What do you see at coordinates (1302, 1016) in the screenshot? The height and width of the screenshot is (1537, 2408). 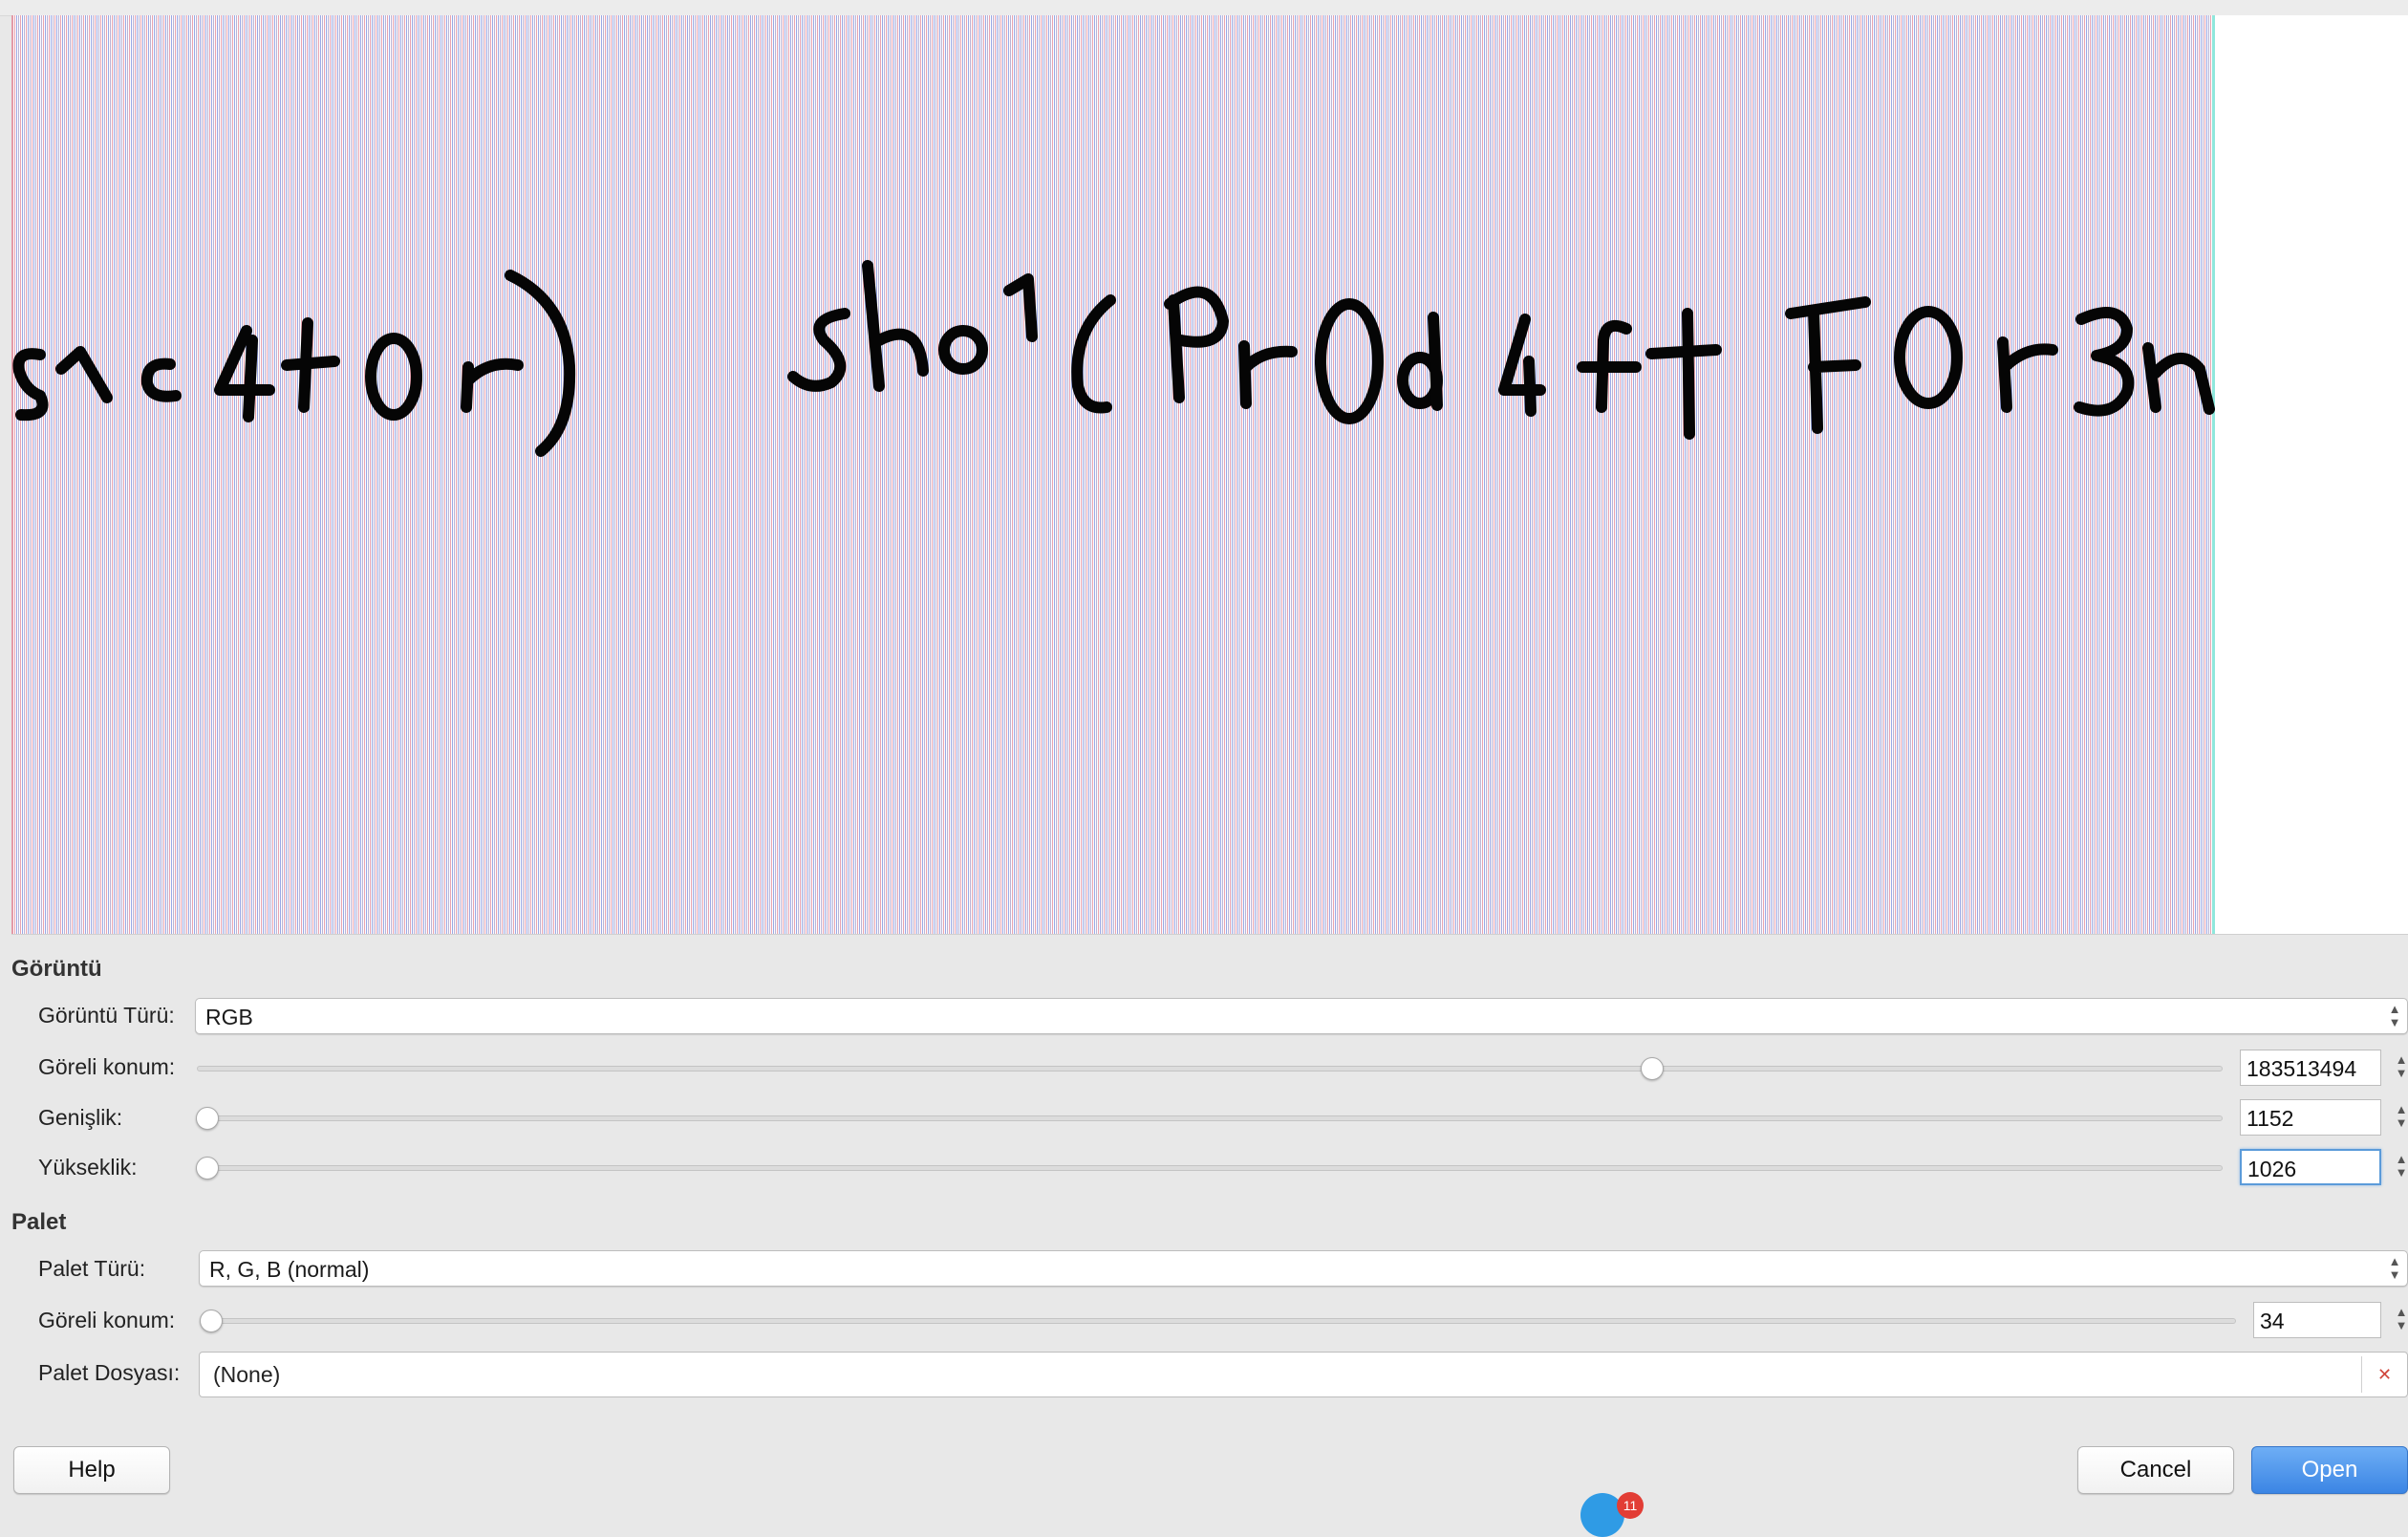 I see `image-type-select: RGB ▲ ▼` at bounding box center [1302, 1016].